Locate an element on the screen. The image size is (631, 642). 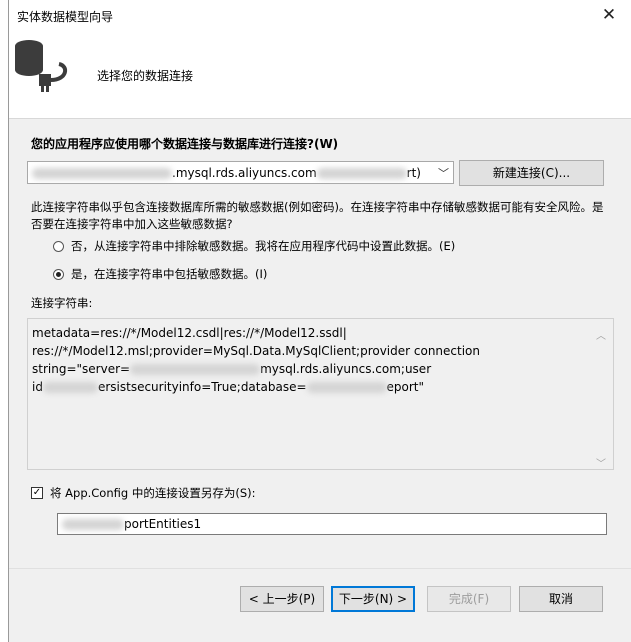
connection-dropdown: .mysql.rds.aliyuncs.com rt) ﹀ is located at coordinates (240, 172).